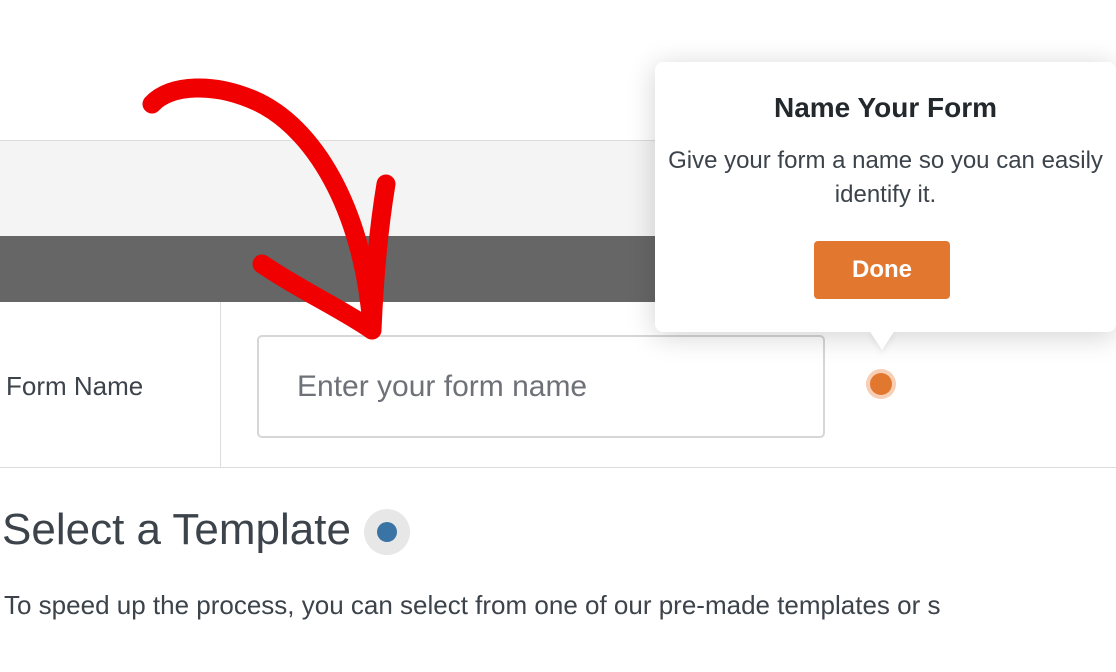  What do you see at coordinates (220, 384) in the screenshot?
I see `row-divider` at bounding box center [220, 384].